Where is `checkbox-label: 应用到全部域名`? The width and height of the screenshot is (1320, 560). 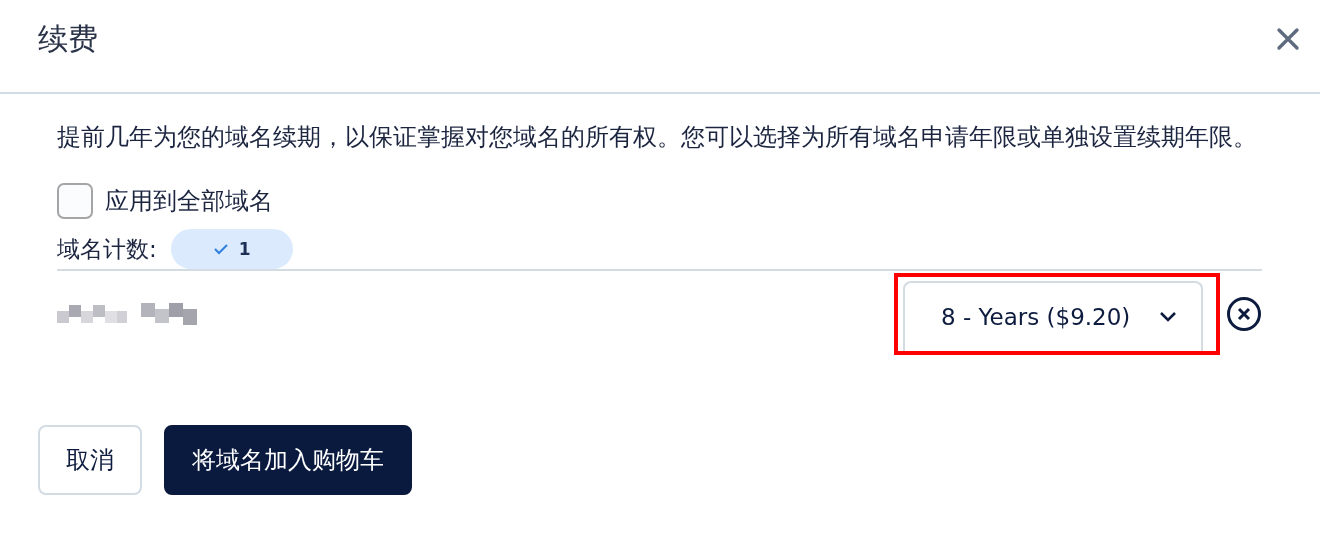
checkbox-label: 应用到全部域名 is located at coordinates (189, 201).